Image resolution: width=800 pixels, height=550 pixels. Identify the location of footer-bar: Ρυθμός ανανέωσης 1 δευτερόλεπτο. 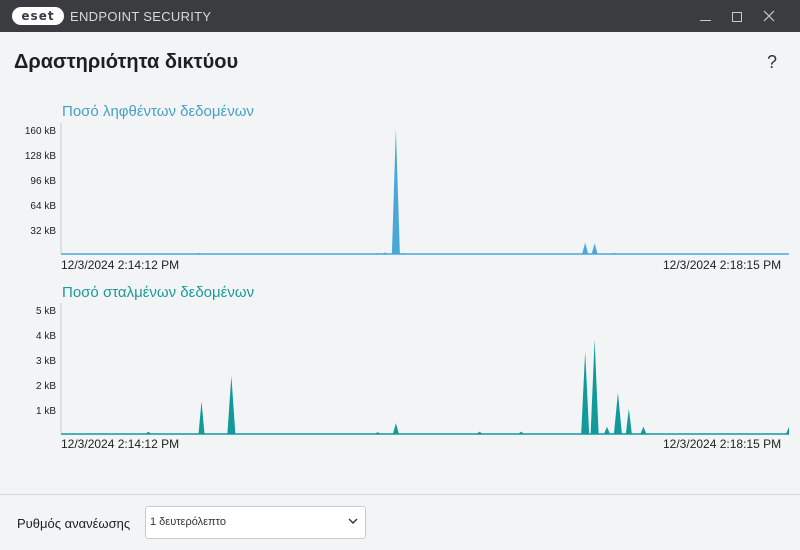
(400, 522).